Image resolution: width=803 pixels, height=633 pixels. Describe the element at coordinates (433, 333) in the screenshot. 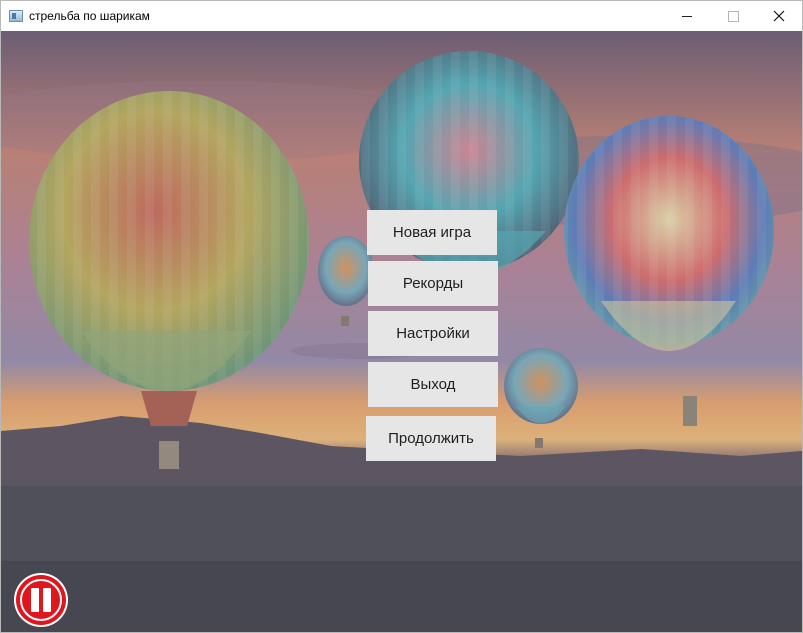

I see `settings-button: Настройки` at that location.